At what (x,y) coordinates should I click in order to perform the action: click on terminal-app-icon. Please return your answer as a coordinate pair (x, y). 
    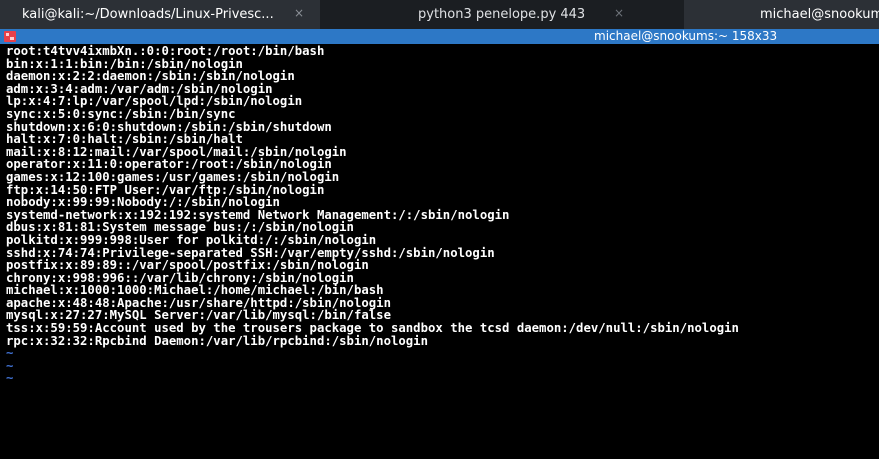
    Looking at the image, I should click on (10, 36).